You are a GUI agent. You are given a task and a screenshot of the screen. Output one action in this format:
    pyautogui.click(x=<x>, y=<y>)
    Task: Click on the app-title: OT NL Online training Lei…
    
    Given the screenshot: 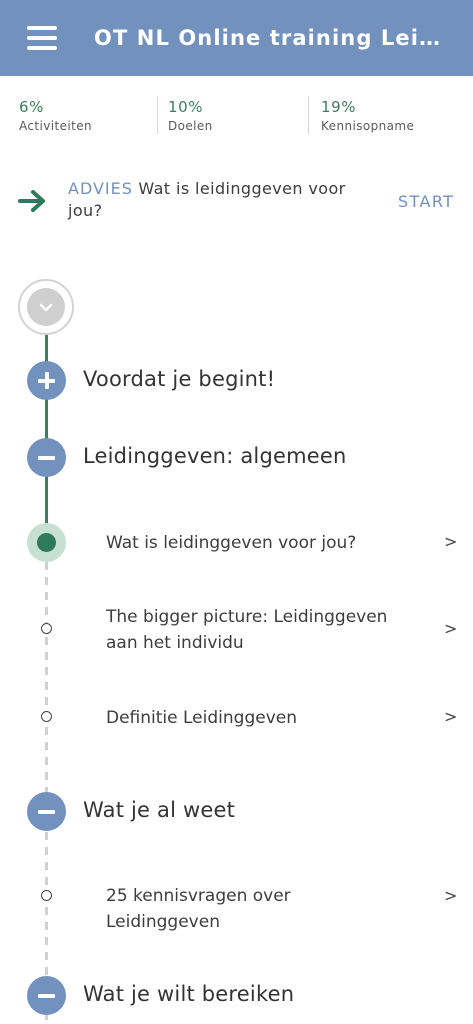 What is the action you would take?
    pyautogui.click(x=268, y=38)
    